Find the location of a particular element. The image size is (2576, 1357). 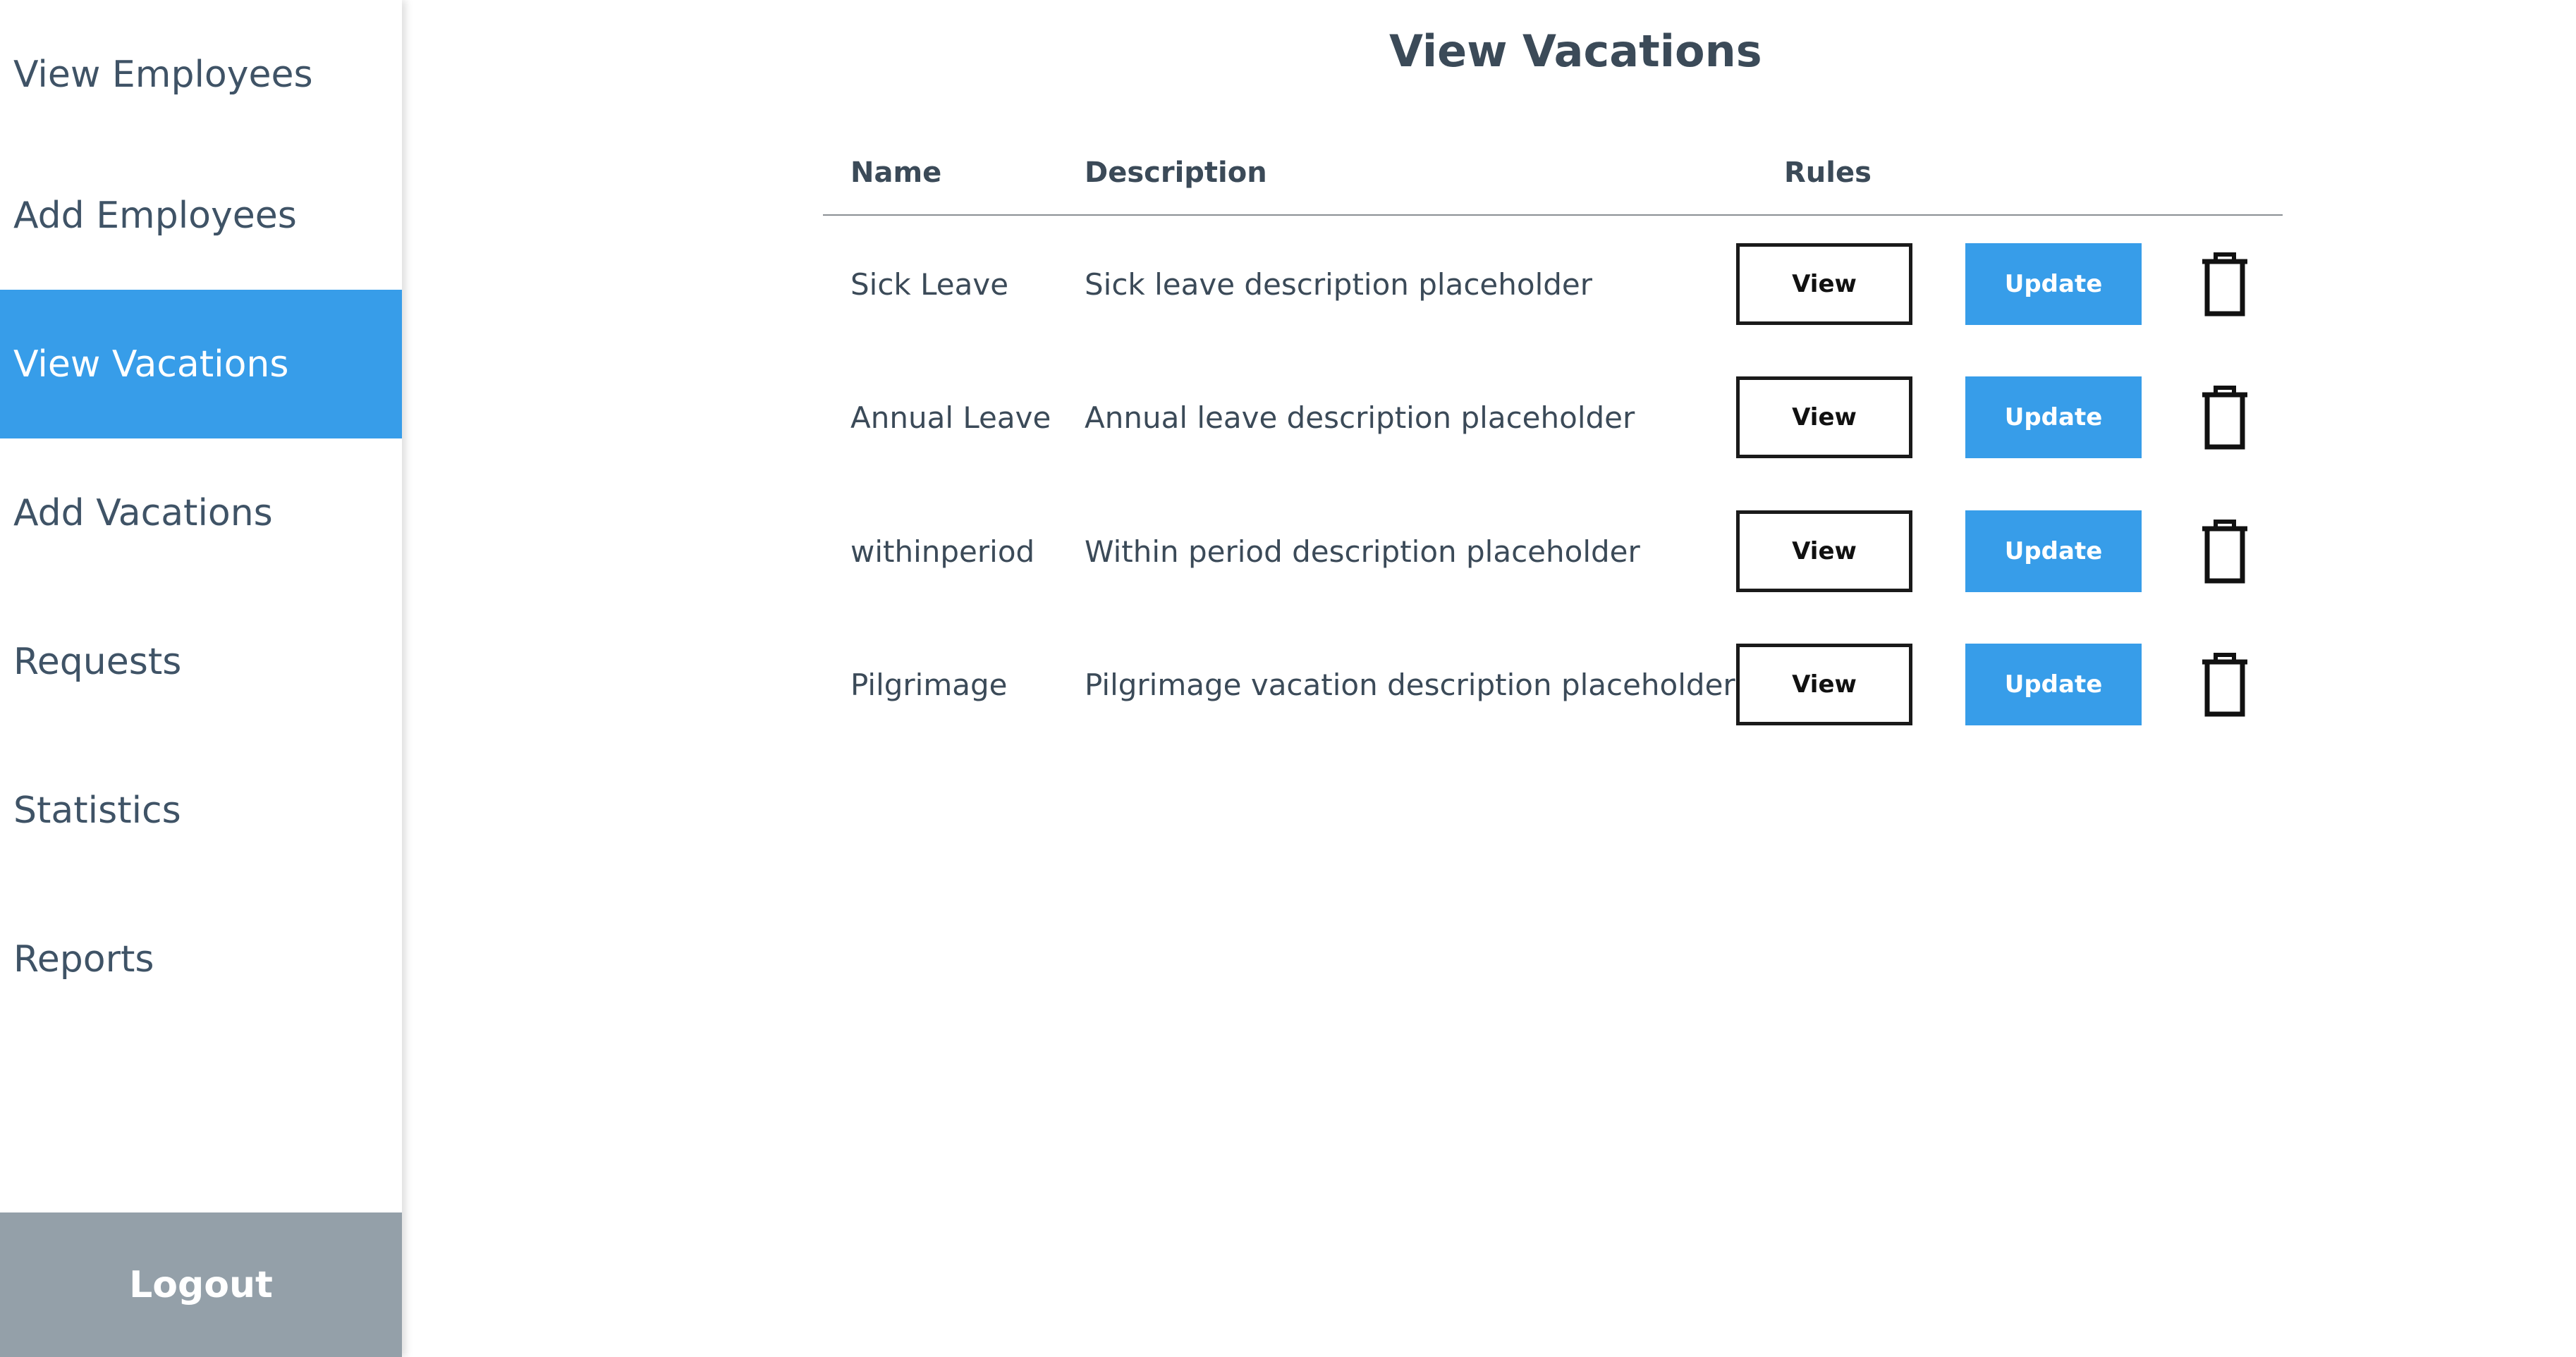

sidebar-item-add-vacations: Add Vacations is located at coordinates (201, 512).